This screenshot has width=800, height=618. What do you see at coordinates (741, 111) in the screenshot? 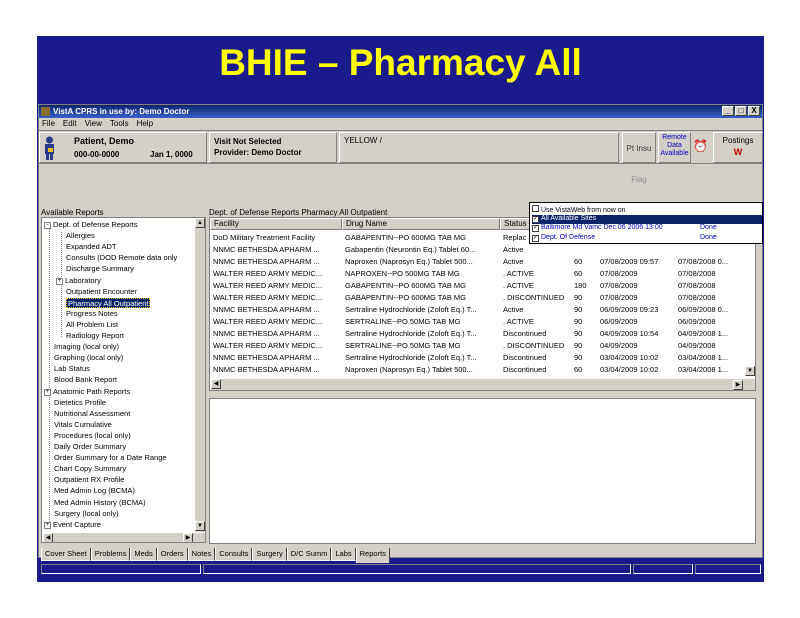
I see `maximize-button: □` at bounding box center [741, 111].